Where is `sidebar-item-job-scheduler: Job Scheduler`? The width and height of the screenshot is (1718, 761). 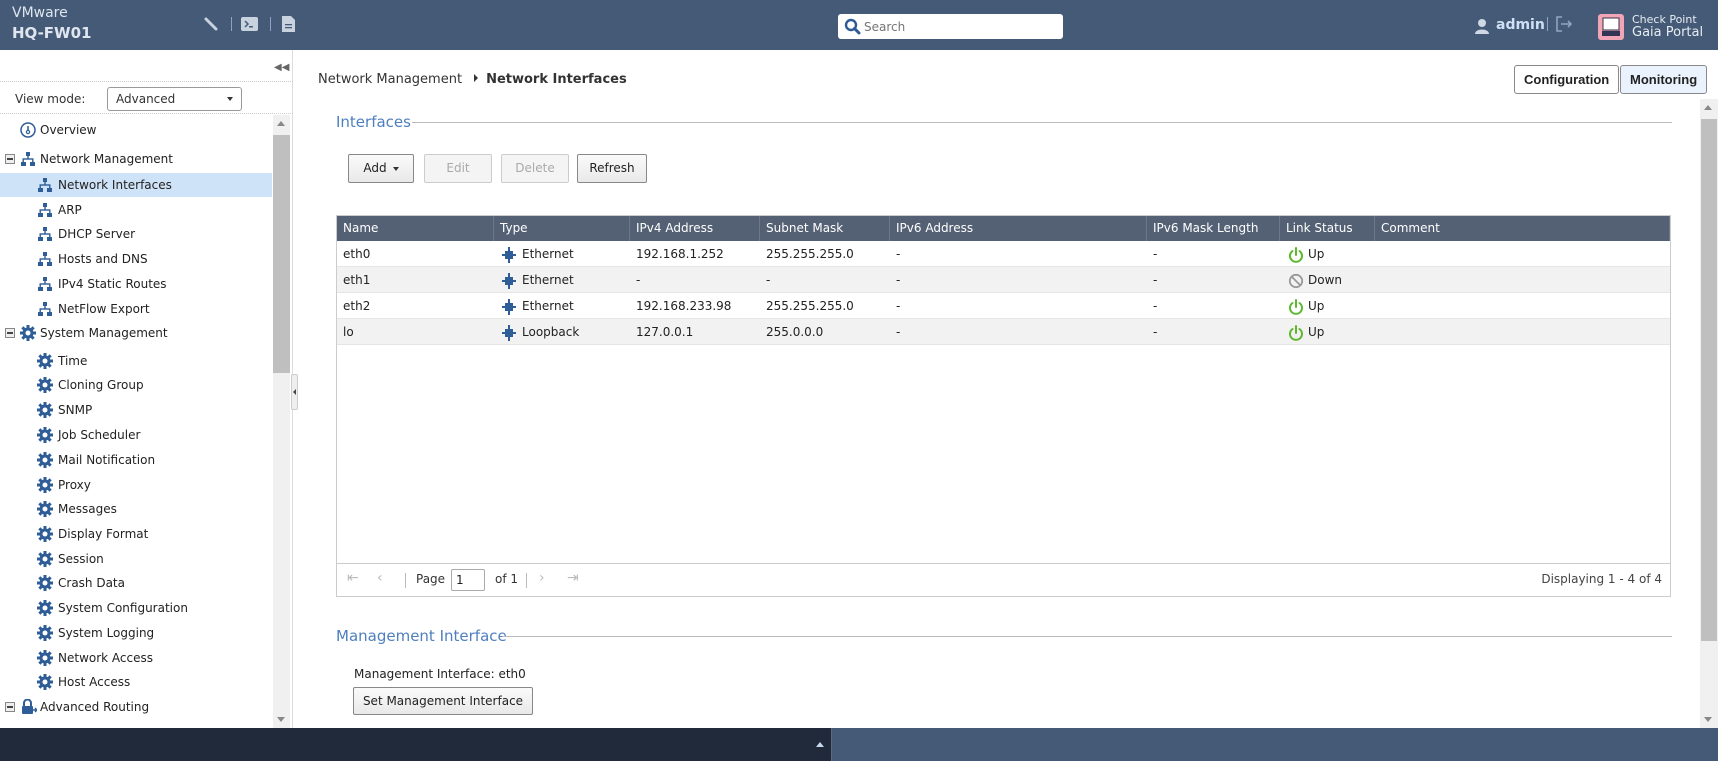 sidebar-item-job-scheduler: Job Scheduler is located at coordinates (136, 435).